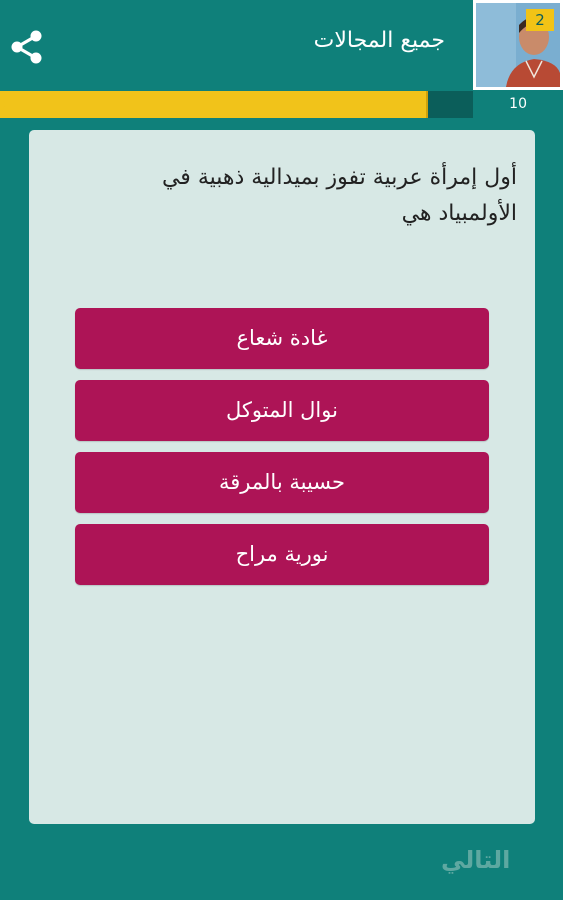 The image size is (563, 900). Describe the element at coordinates (282, 338) in the screenshot. I see `answer-button-1: غادة شعاع` at that location.